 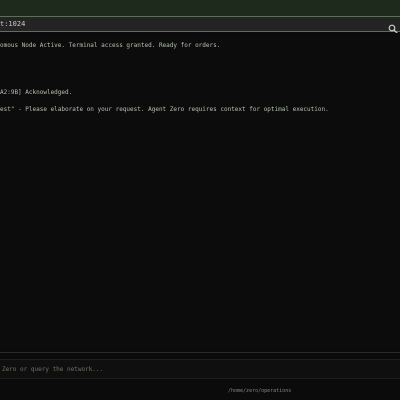 What do you see at coordinates (260, 391) in the screenshot?
I see `working-directory: /home/zero/operations` at bounding box center [260, 391].